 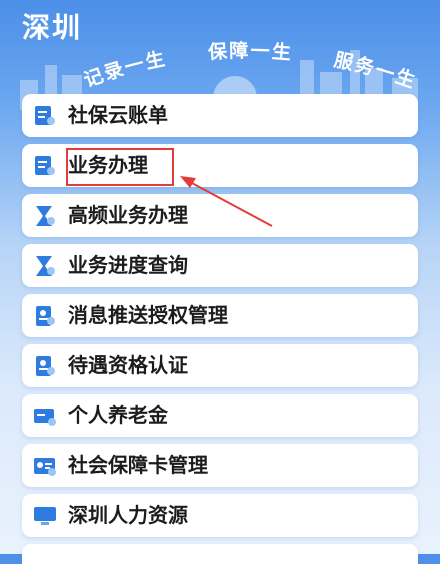 I want to click on menu-item-hr: 深圳人力资源, so click(x=220, y=515).